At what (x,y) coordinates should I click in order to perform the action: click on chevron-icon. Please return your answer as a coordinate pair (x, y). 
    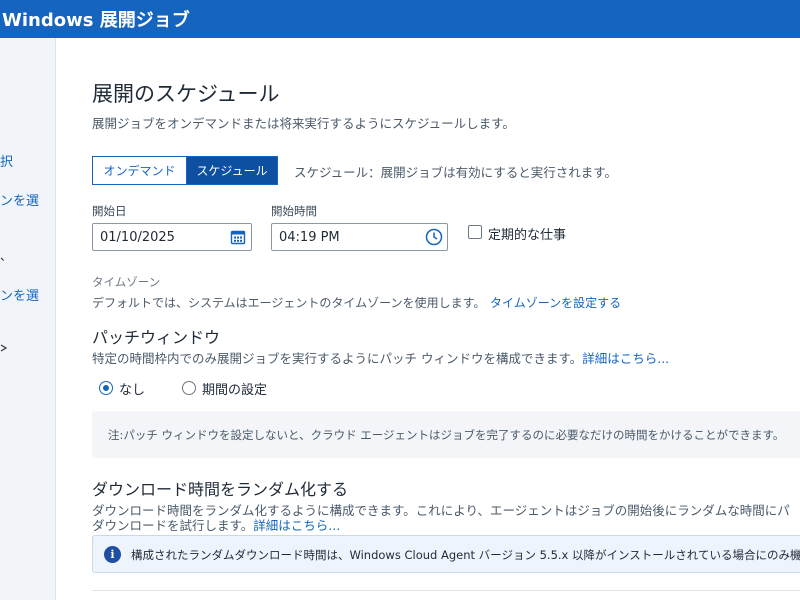
    Looking at the image, I should click on (4, 346).